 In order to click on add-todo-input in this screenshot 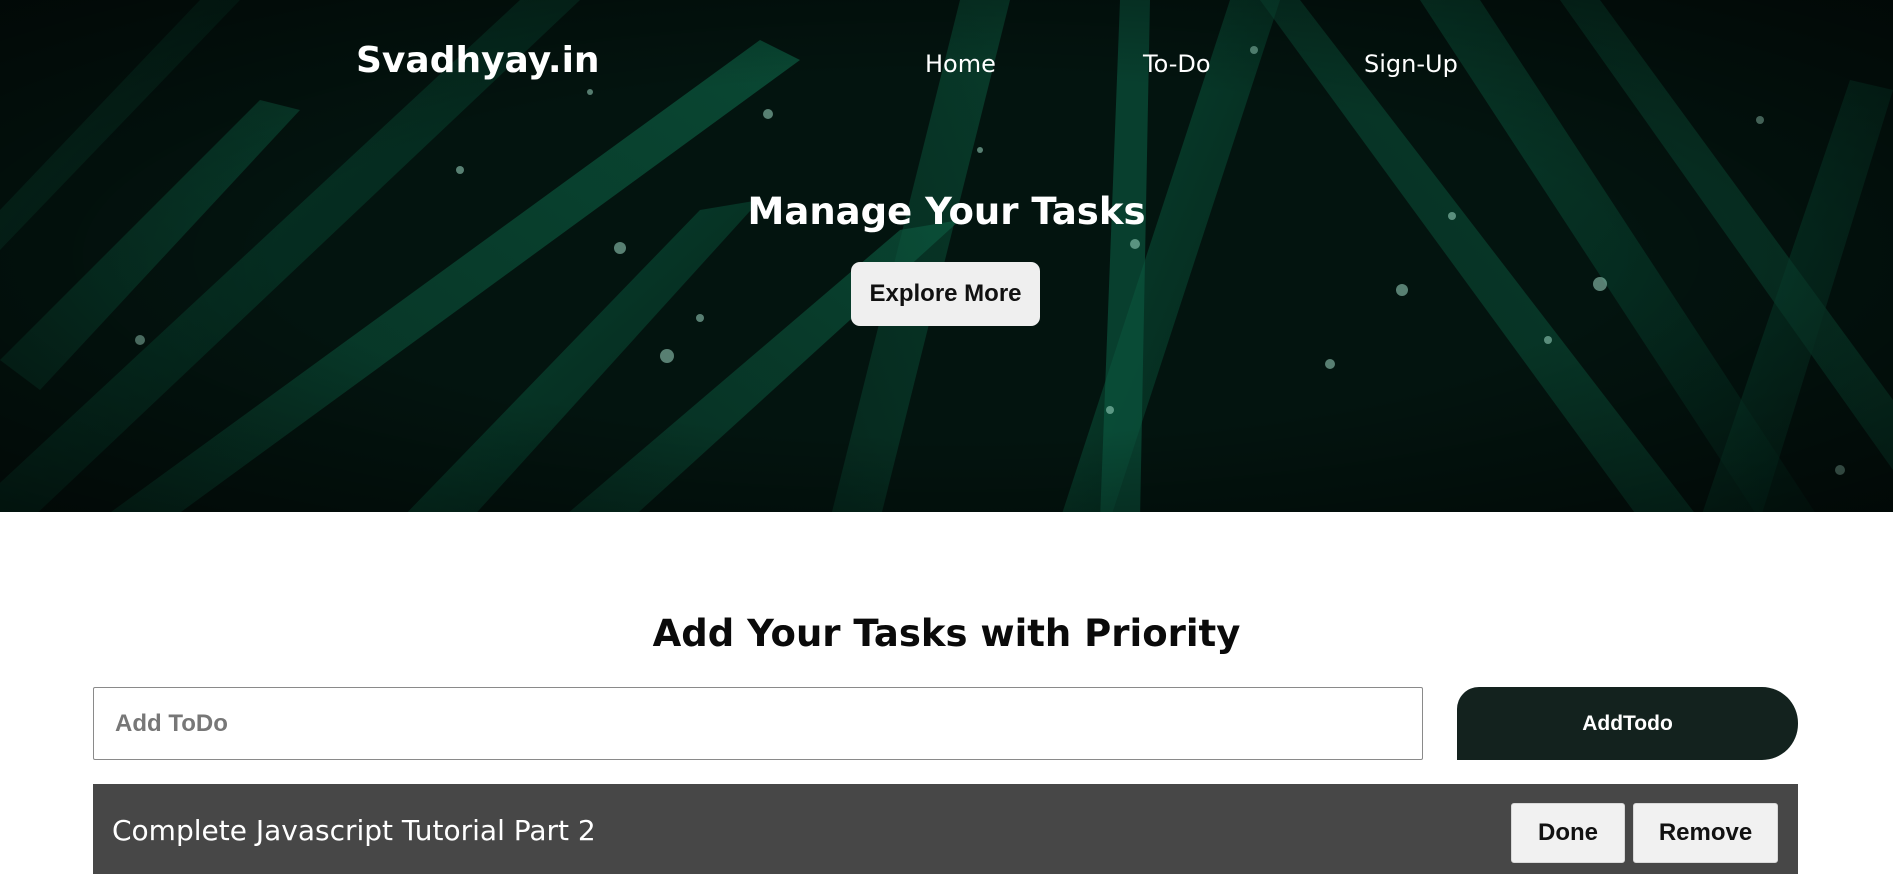, I will do `click(758, 723)`.